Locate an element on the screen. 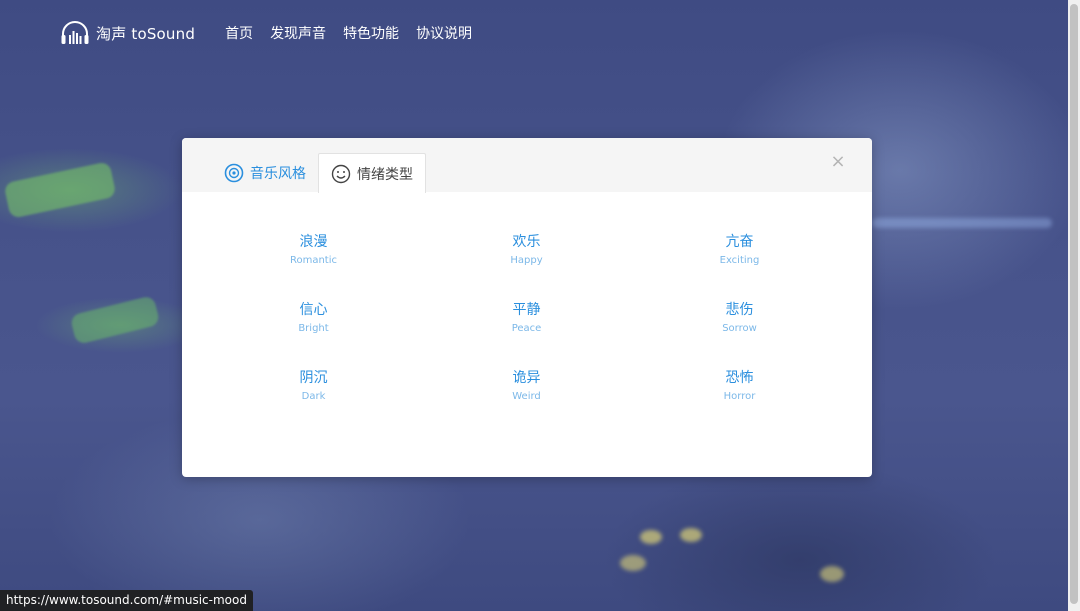 The height and width of the screenshot is (611, 1080). mood-label-en: Weird is located at coordinates (526, 396).